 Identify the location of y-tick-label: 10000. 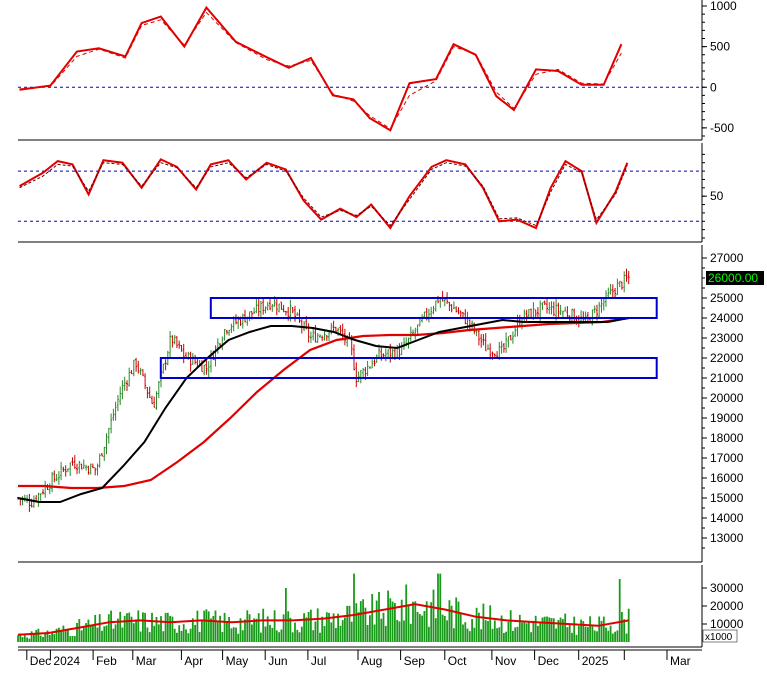
(727, 624).